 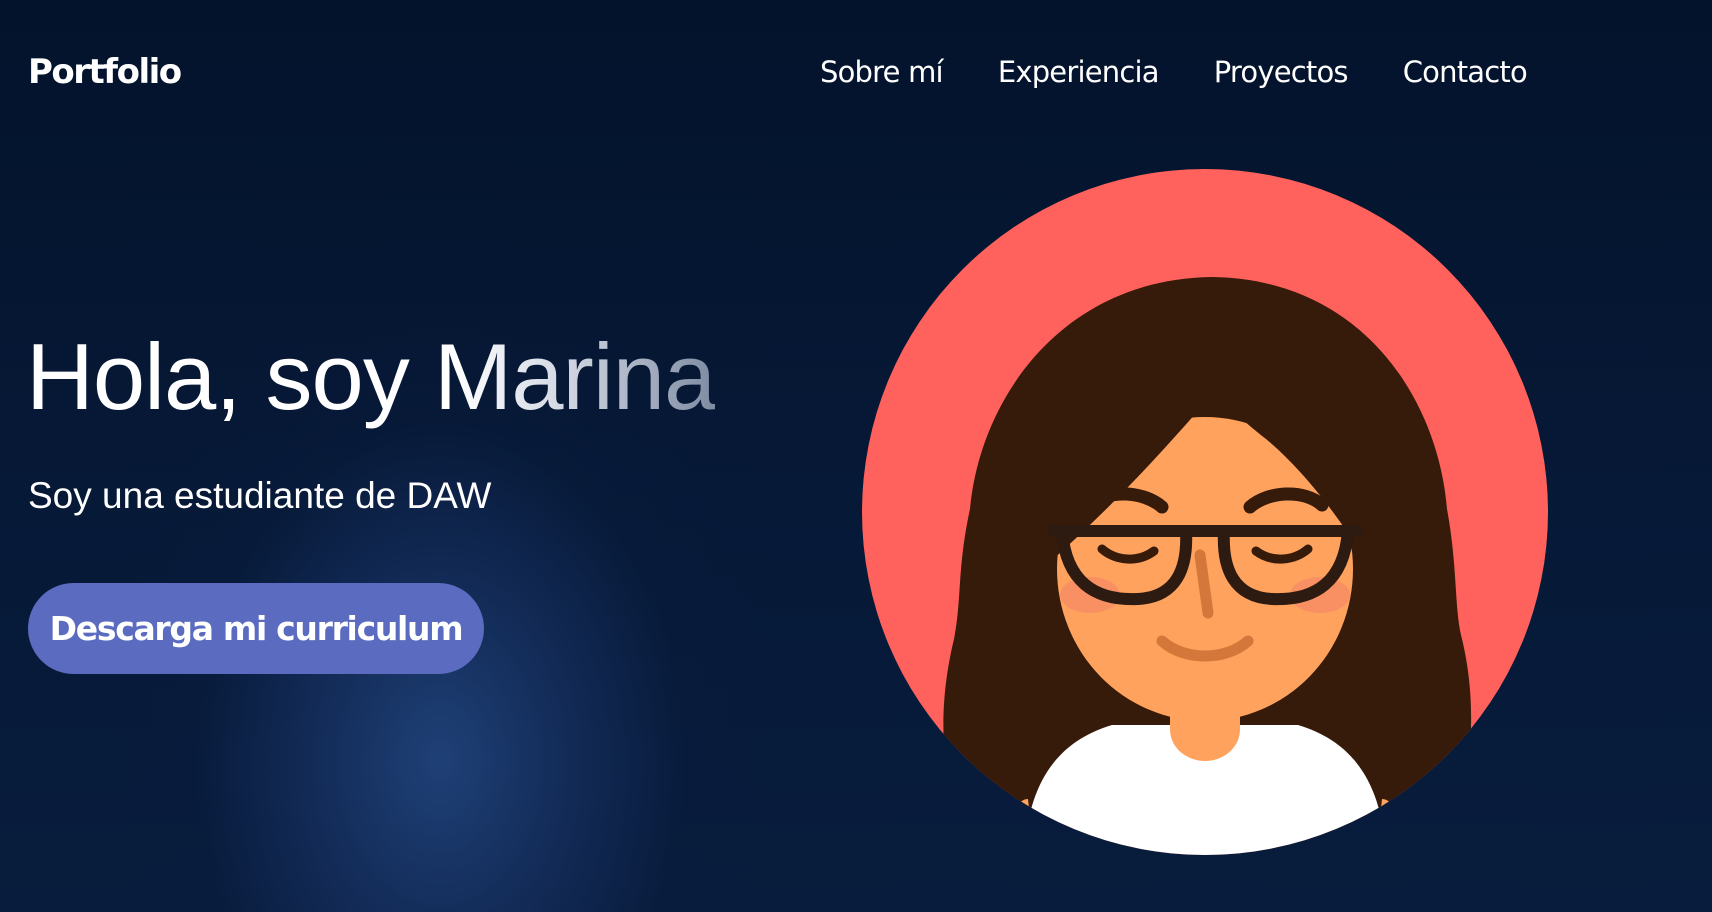 What do you see at coordinates (1079, 72) in the screenshot?
I see `nav-item-experiencia: Experiencia` at bounding box center [1079, 72].